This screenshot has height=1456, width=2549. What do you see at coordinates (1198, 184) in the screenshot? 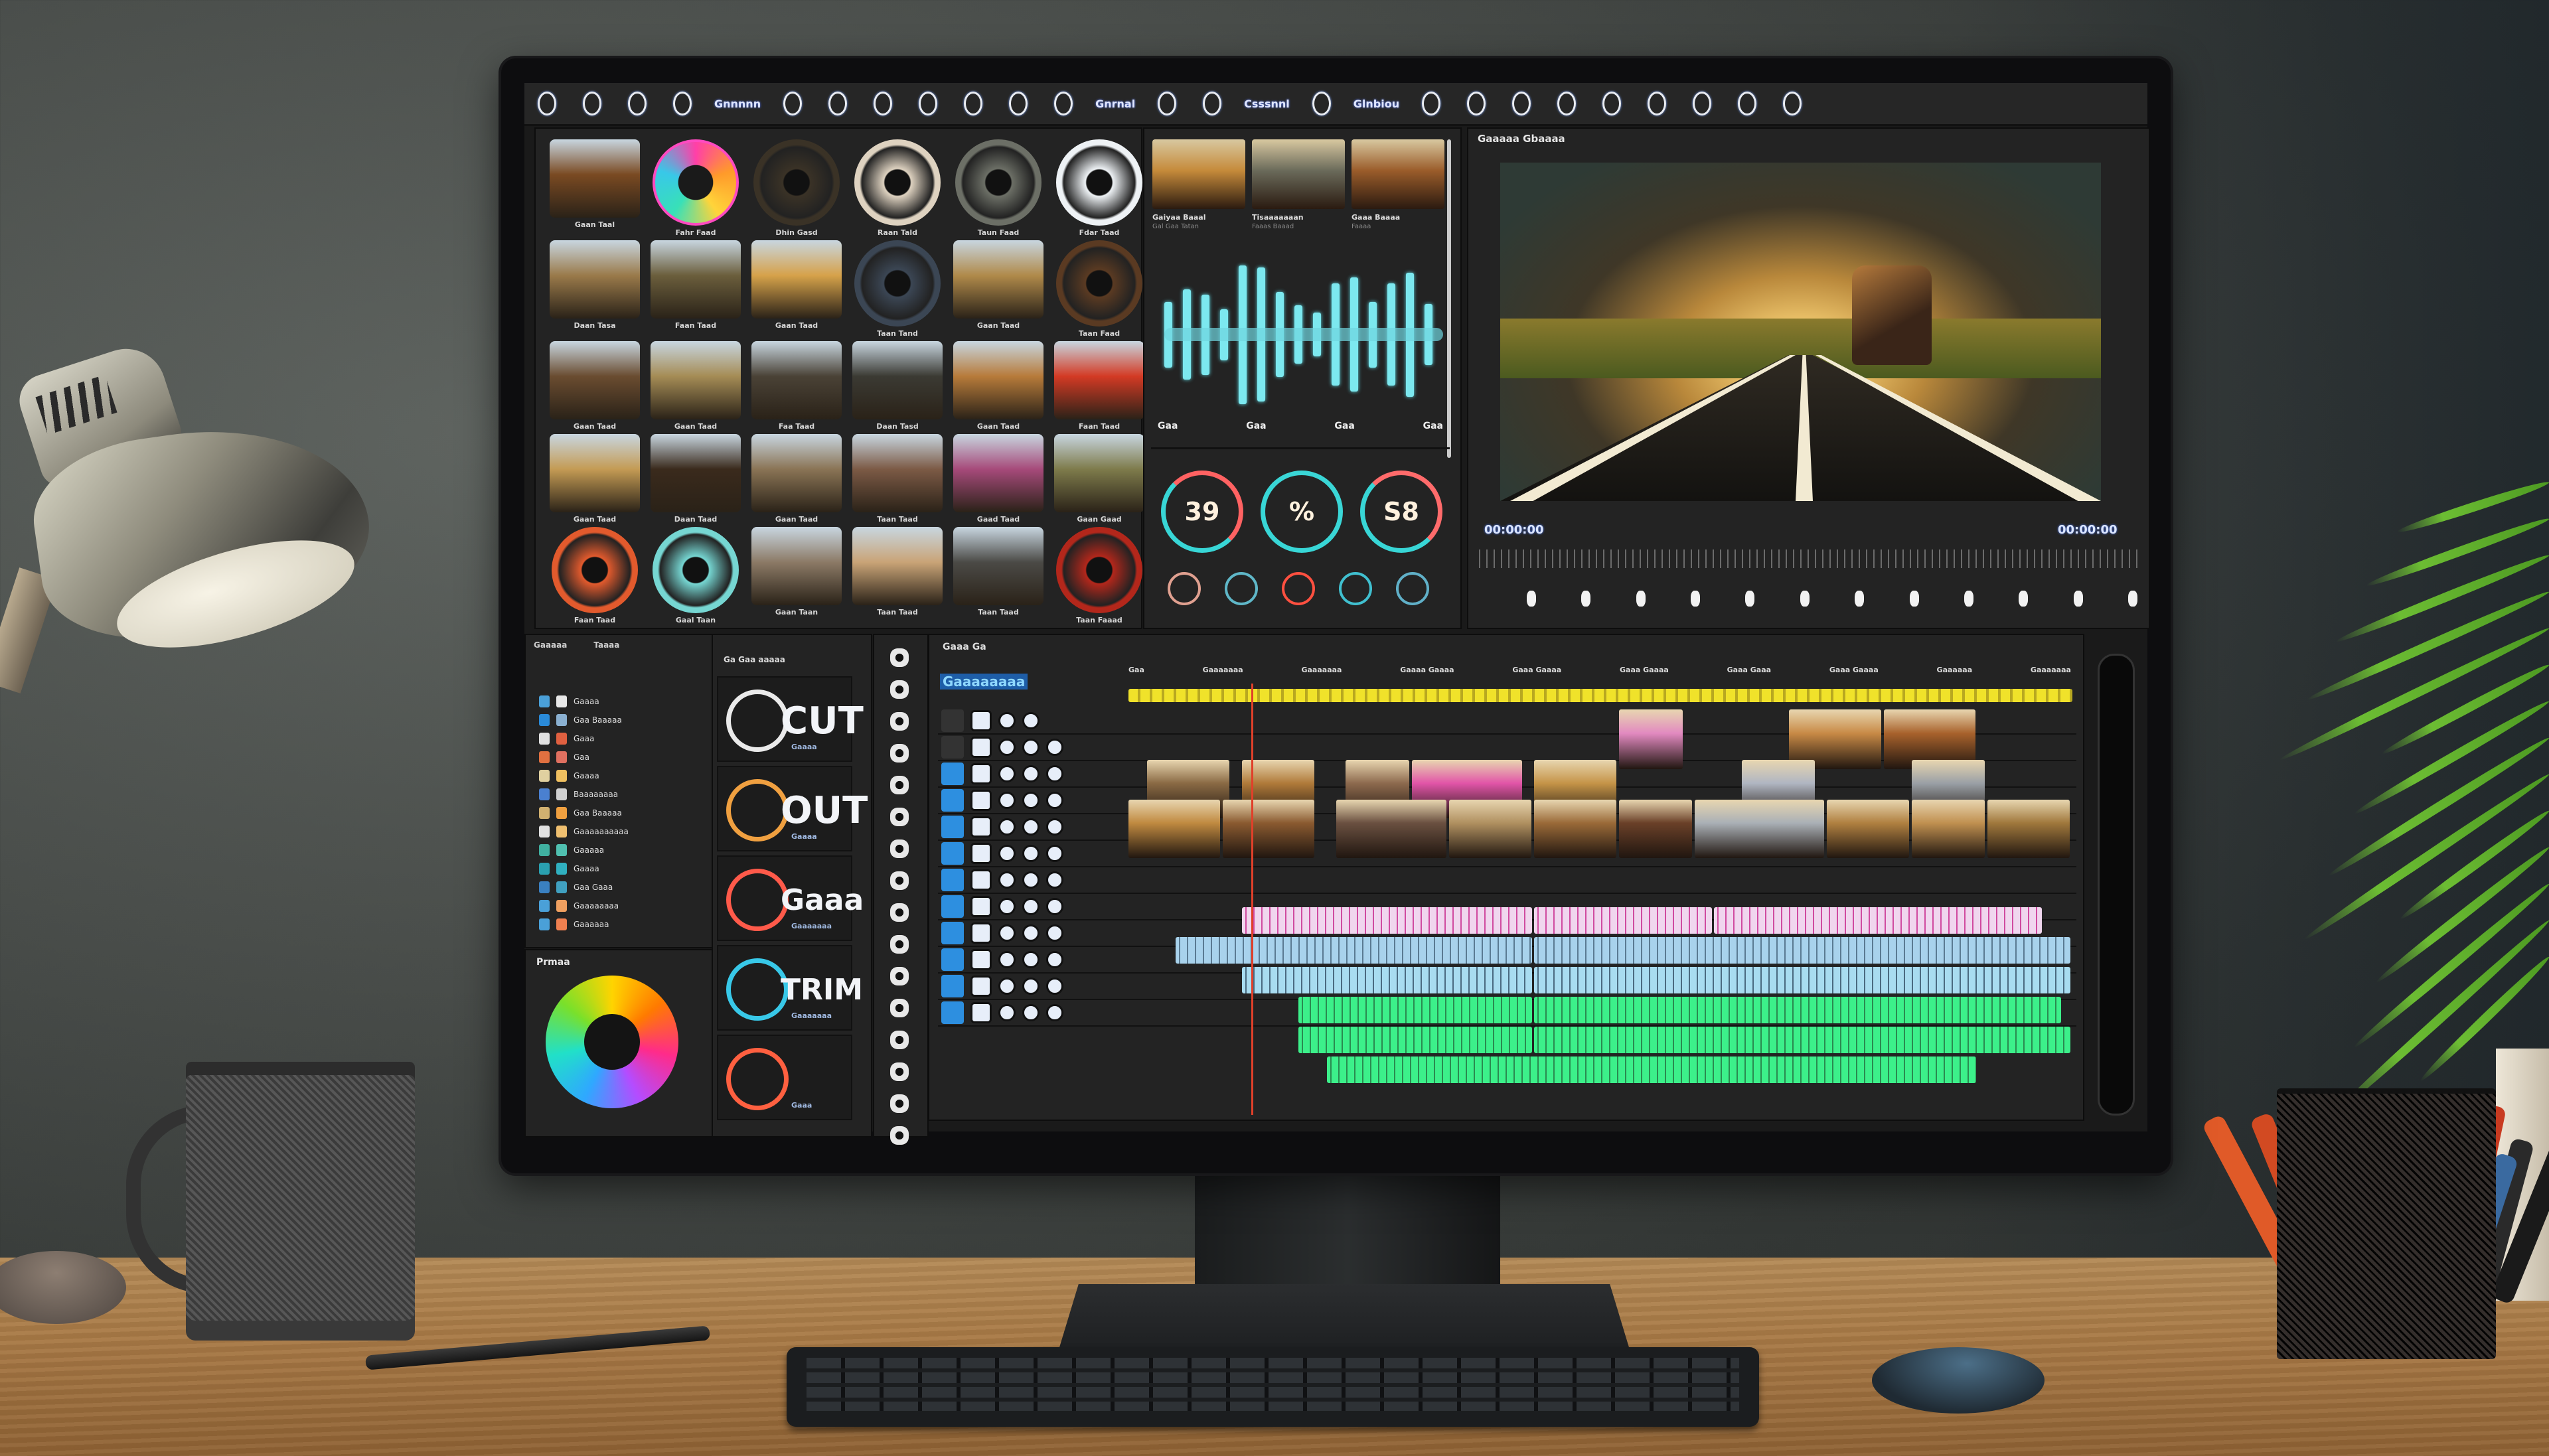
I see `inspector-clip: Gaiyaa Baaal Gal Gaa Tatan` at bounding box center [1198, 184].